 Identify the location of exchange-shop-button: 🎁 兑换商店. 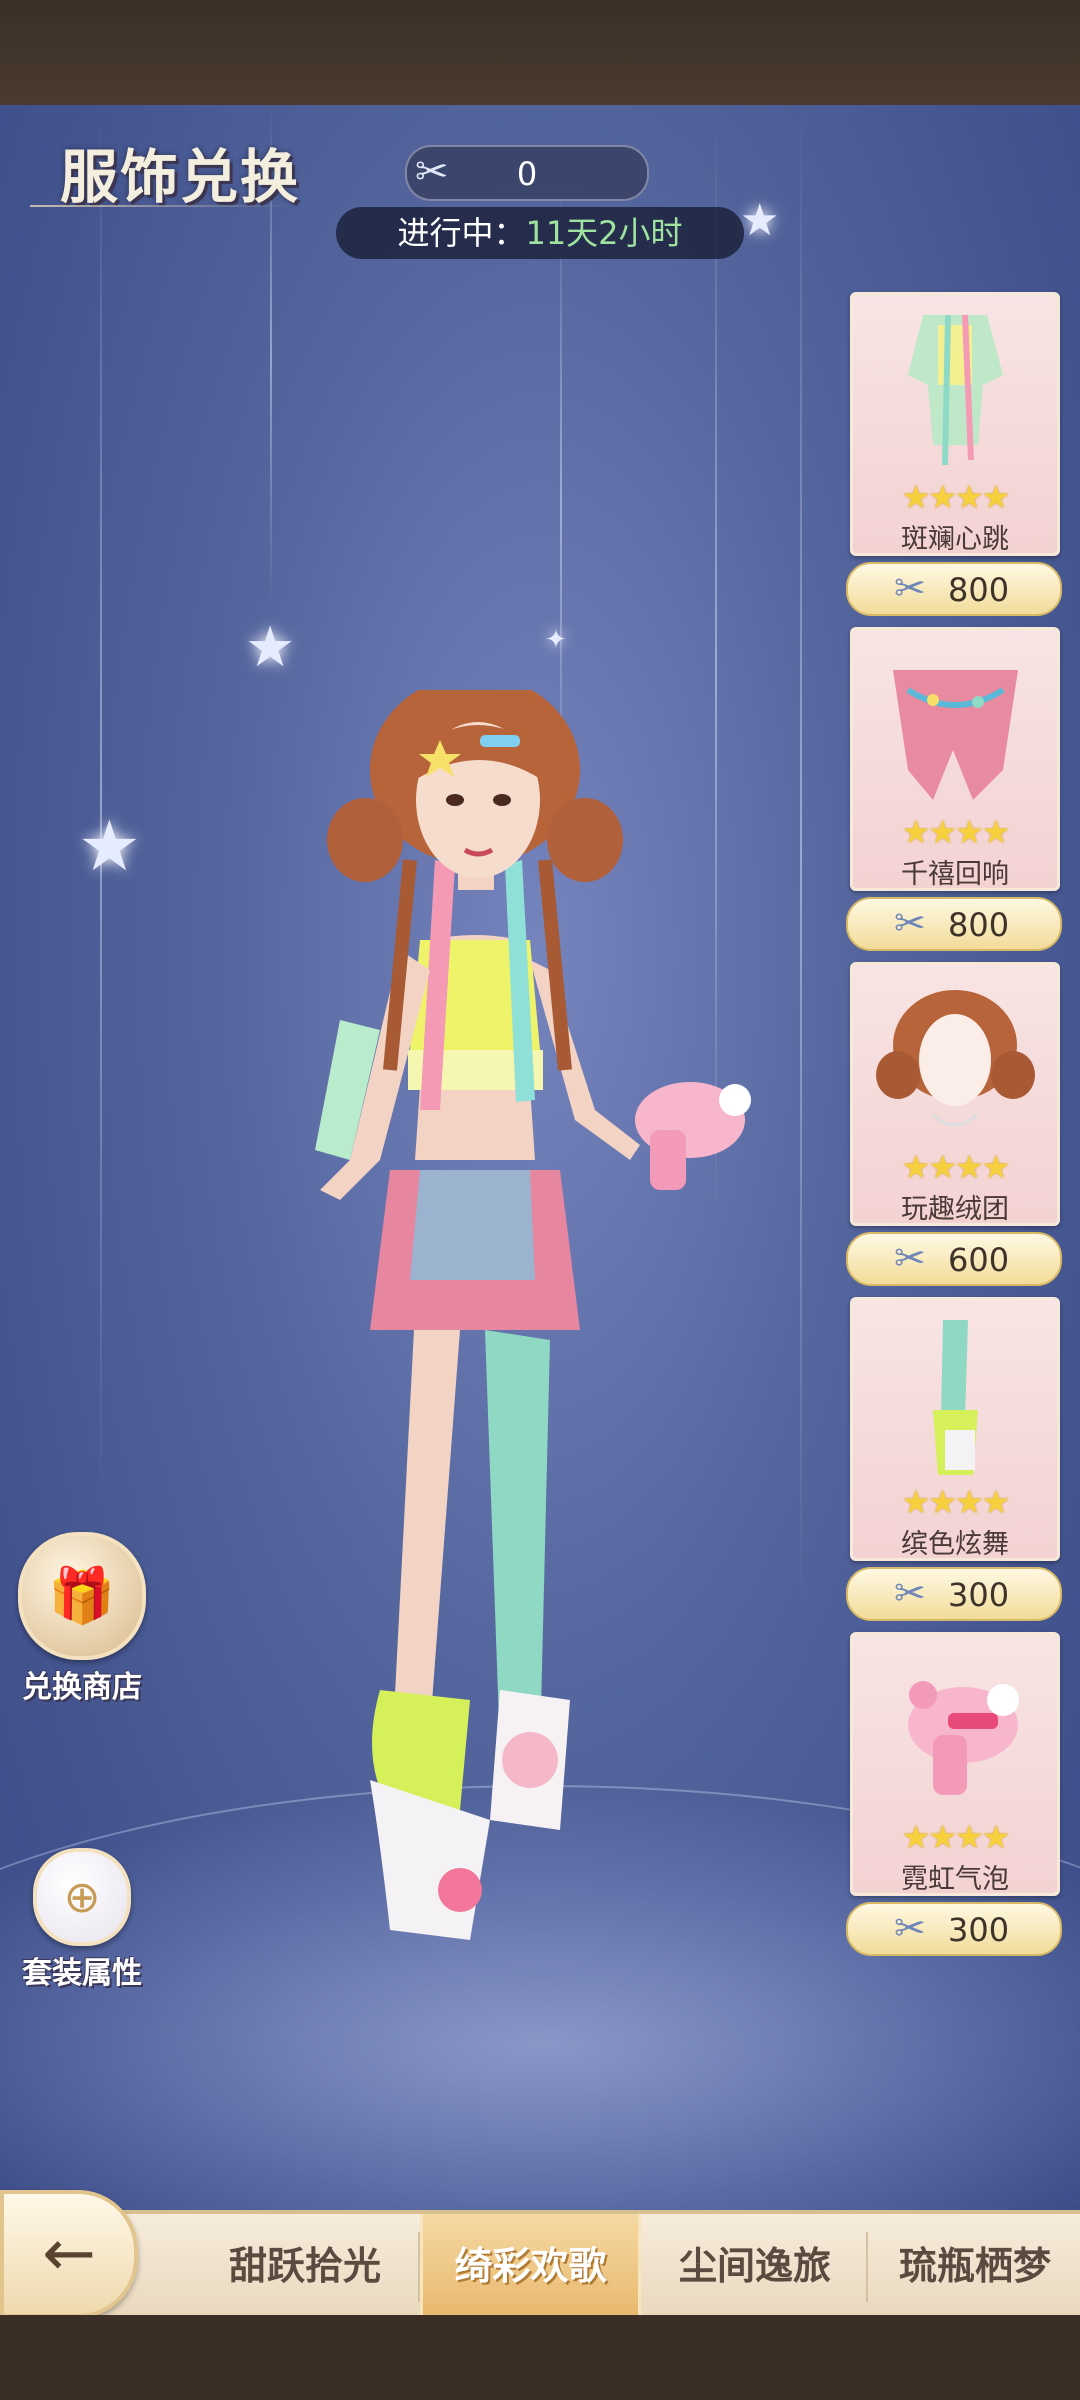
(82, 1619).